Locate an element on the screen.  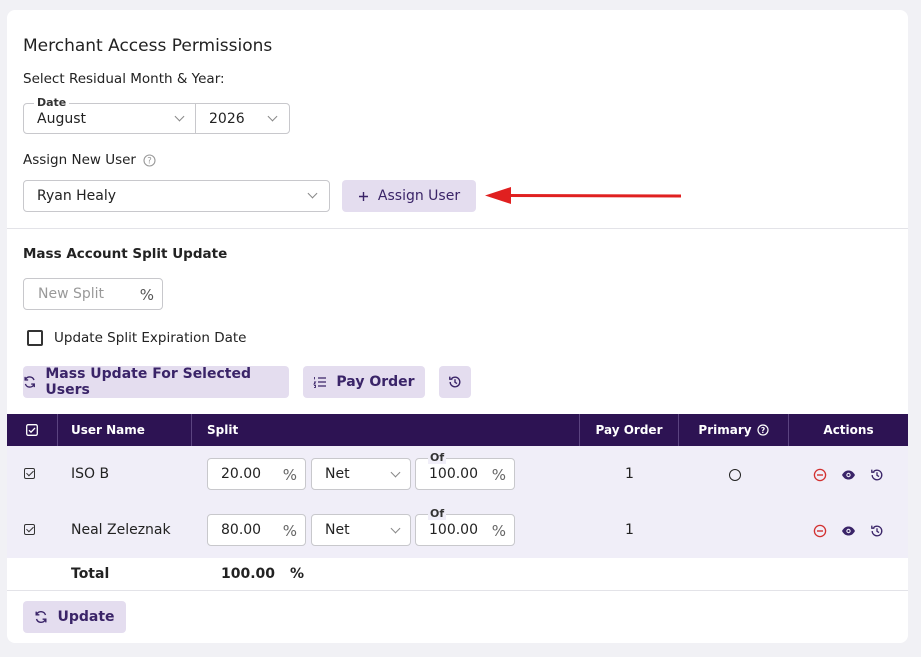
primary-radio is located at coordinates (735, 475).